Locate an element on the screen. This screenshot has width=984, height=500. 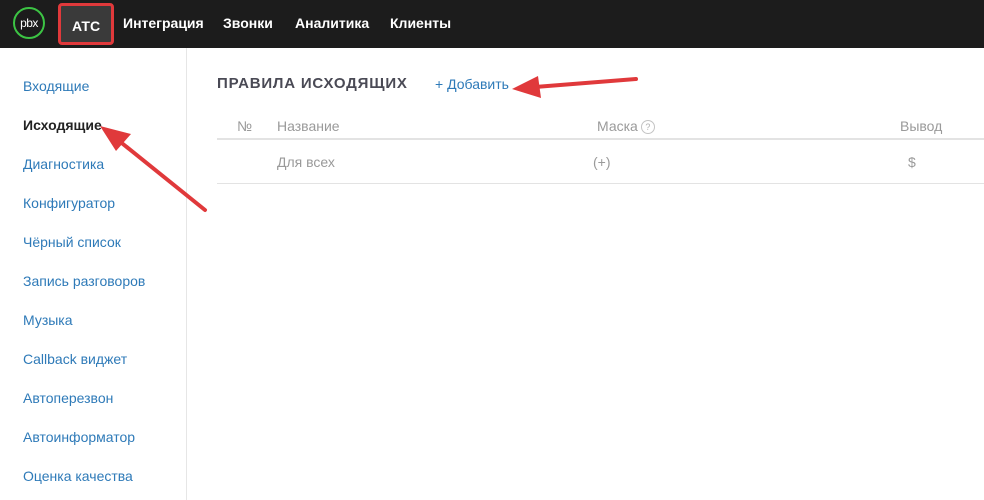
outgoing-rules-table: № Название Маска? Вывод Для всех (+) $ is located at coordinates (600, 147).